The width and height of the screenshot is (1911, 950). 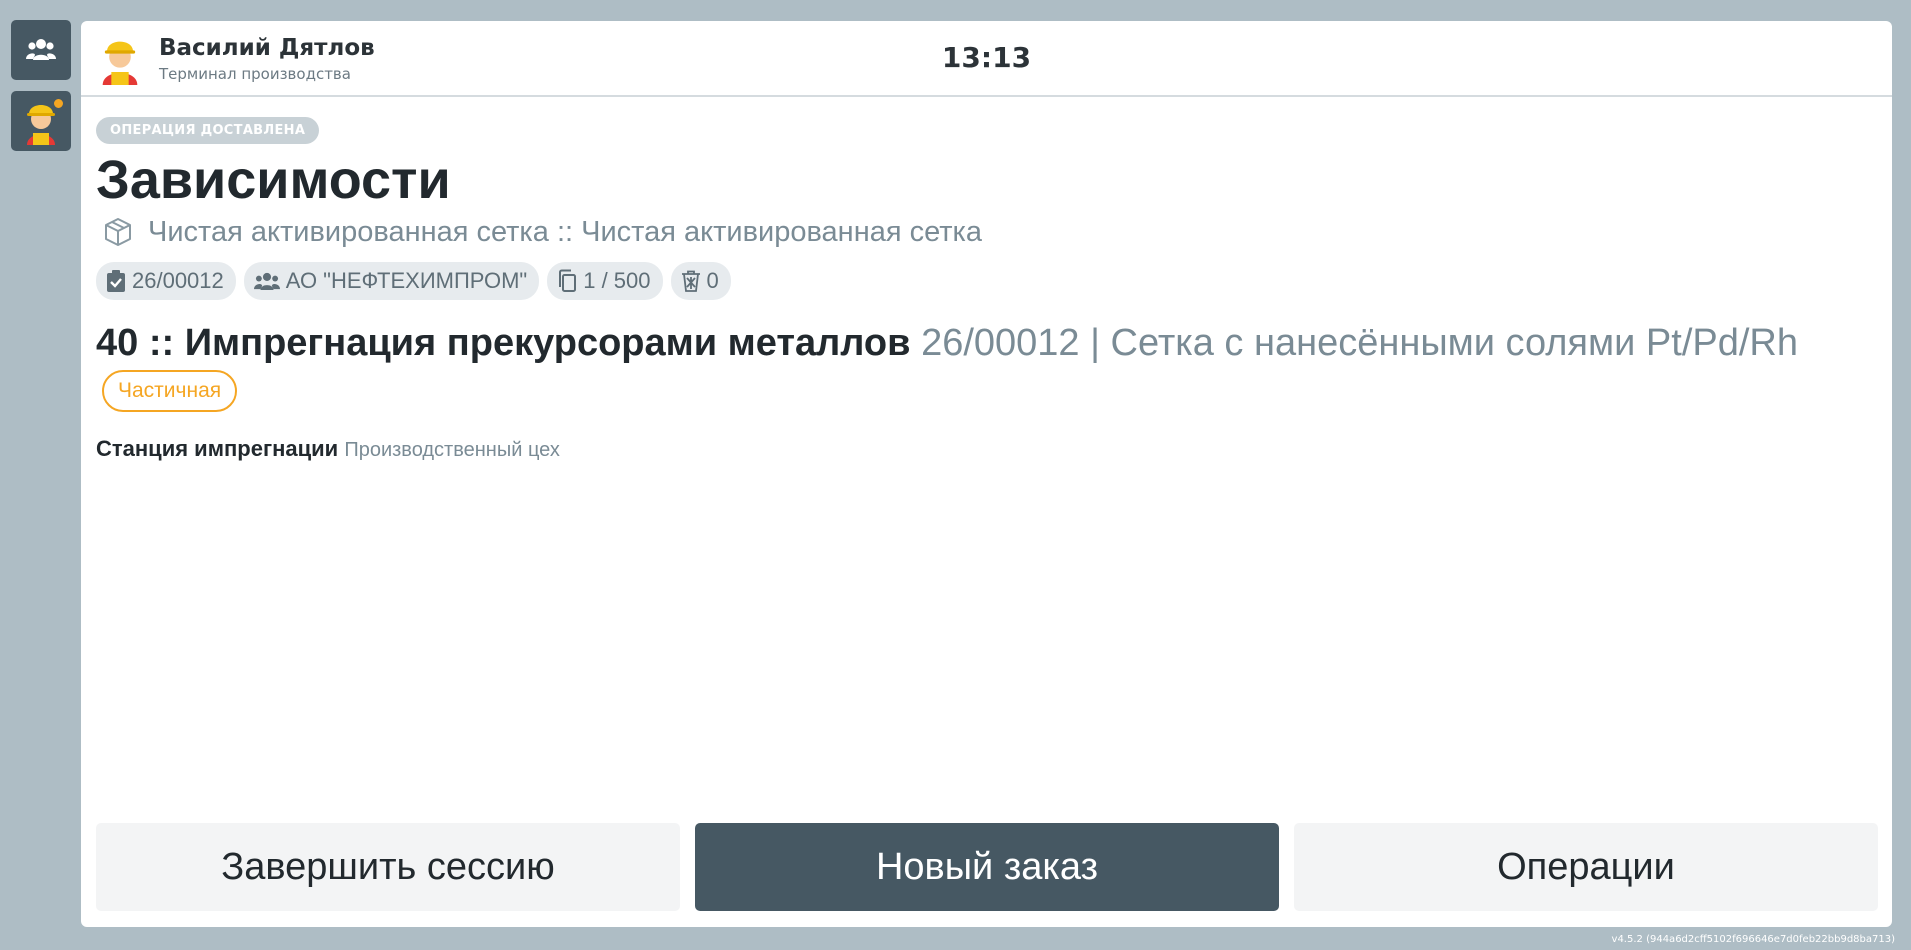 What do you see at coordinates (273, 180) in the screenshot?
I see `page-title: Зависимости` at bounding box center [273, 180].